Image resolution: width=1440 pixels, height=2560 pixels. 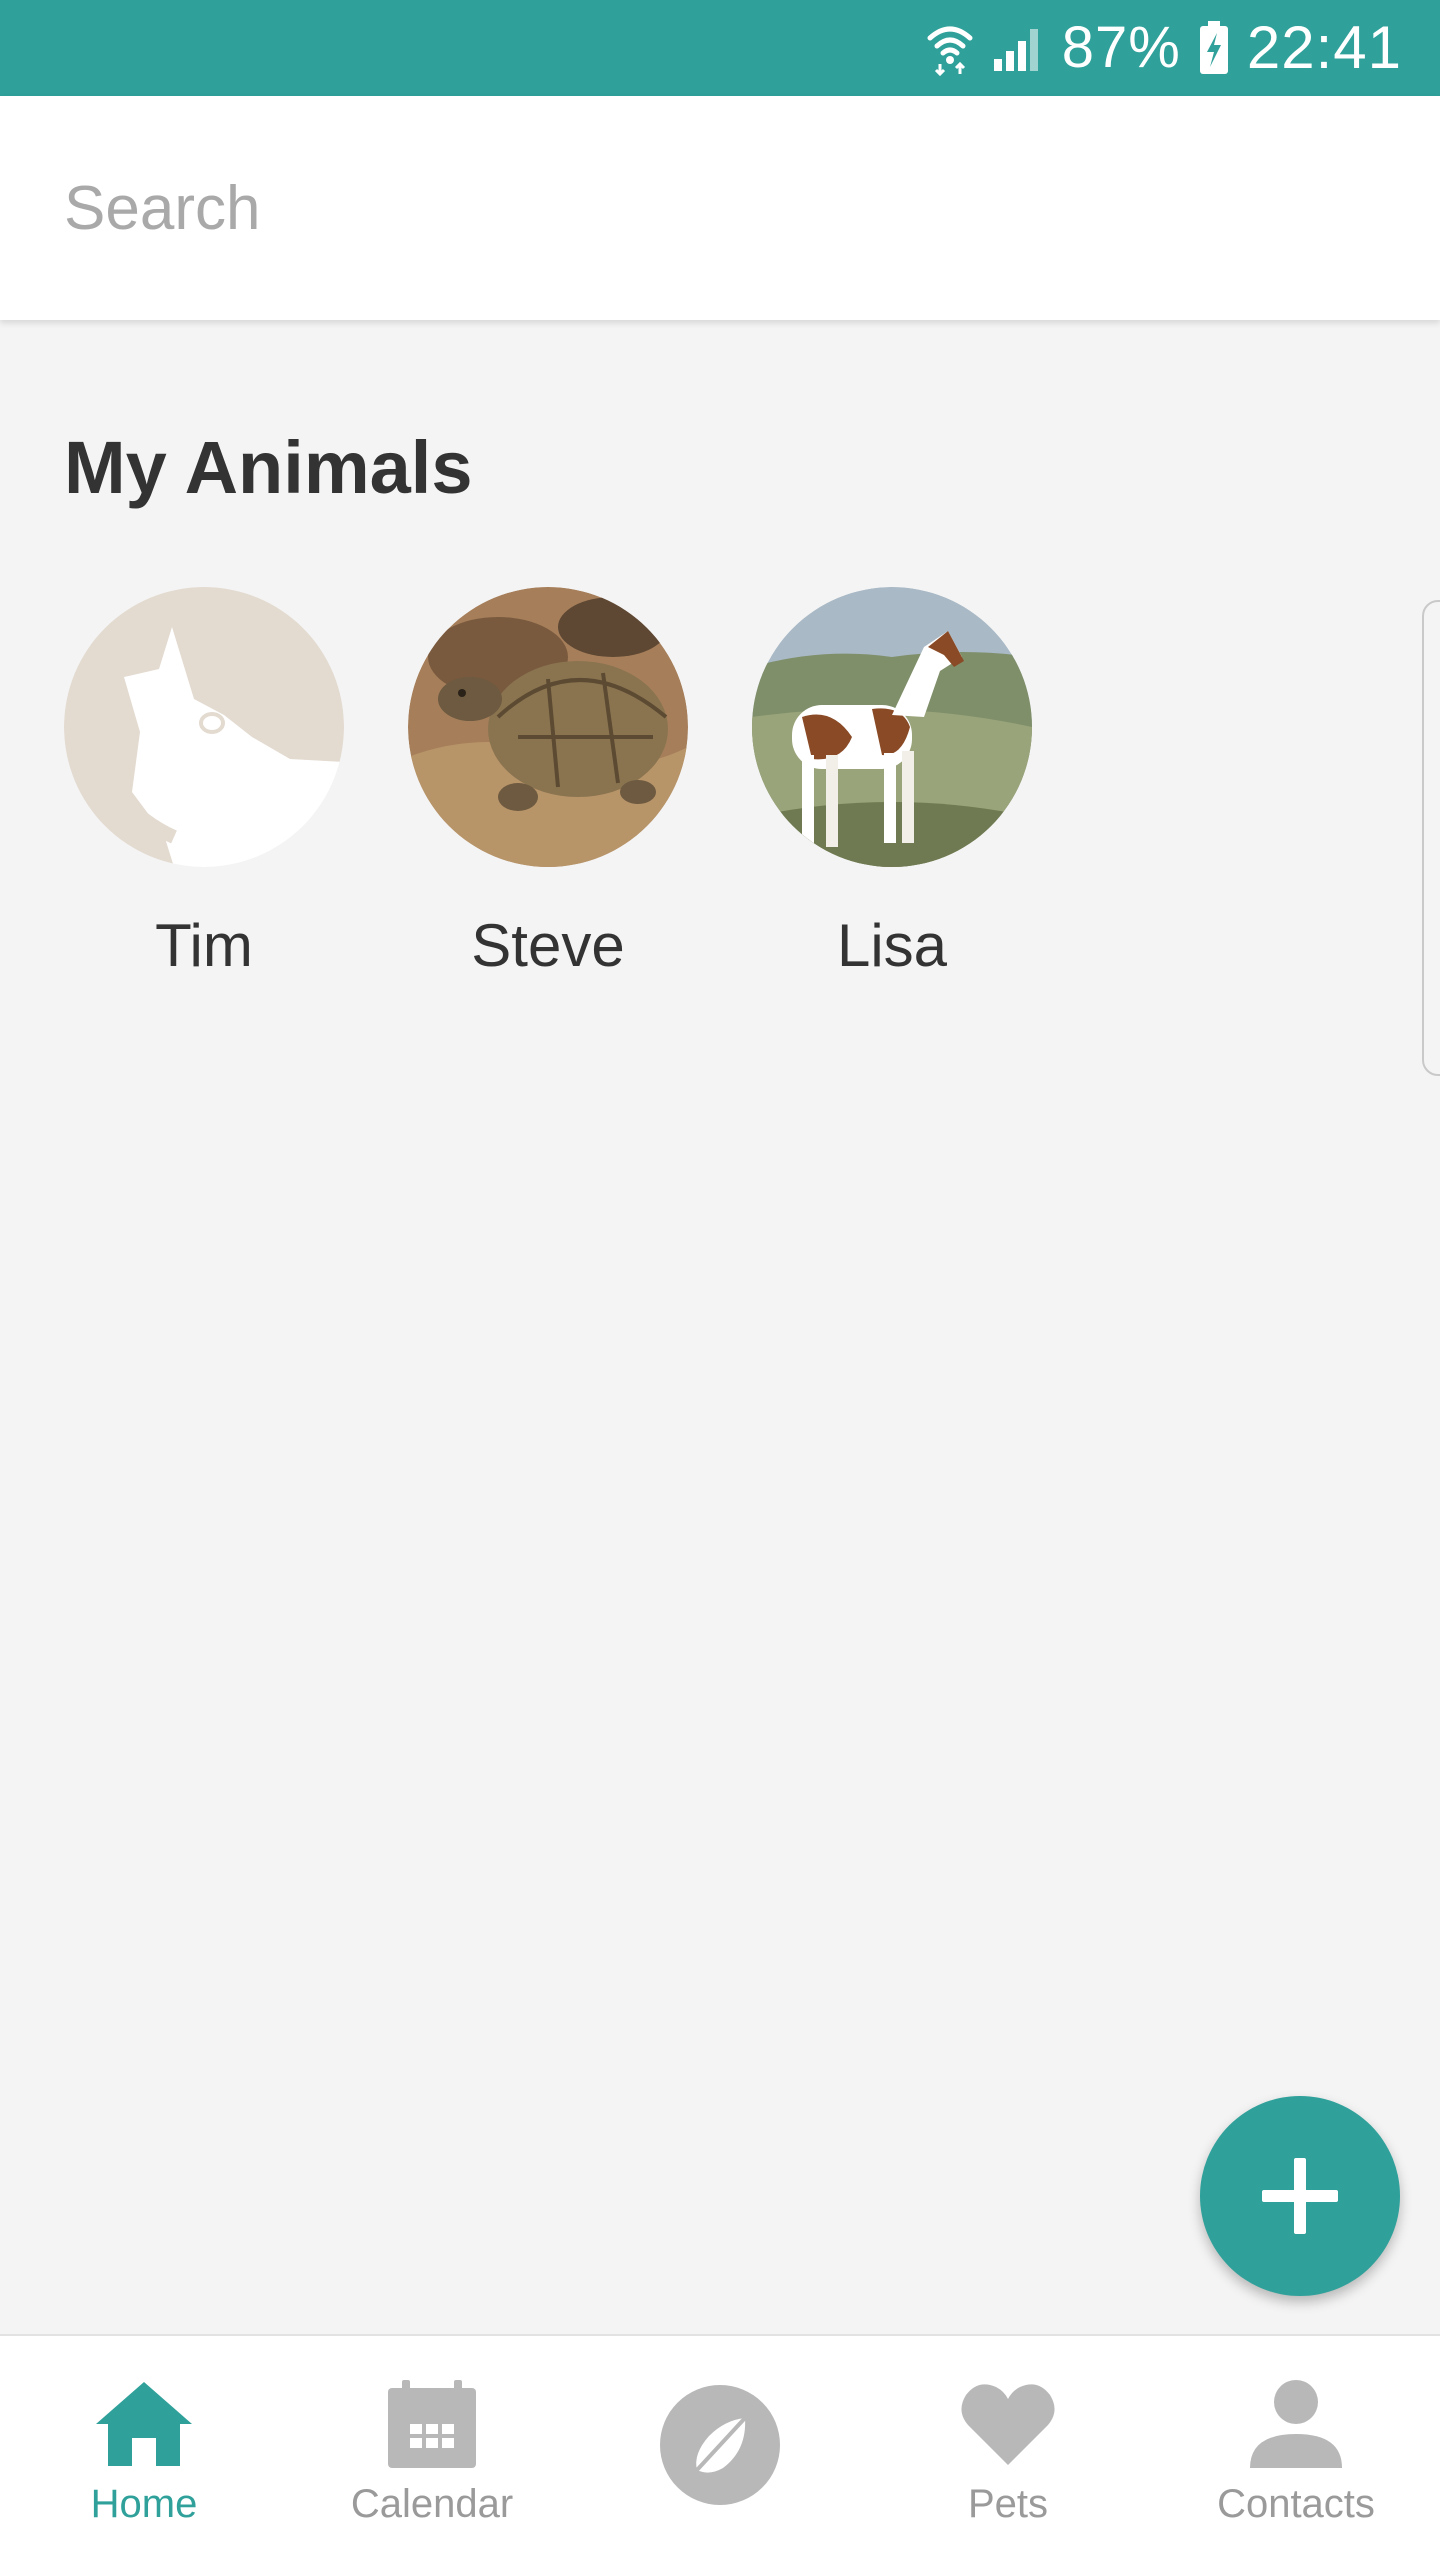 What do you see at coordinates (950, 48) in the screenshot?
I see `wifi-icon` at bounding box center [950, 48].